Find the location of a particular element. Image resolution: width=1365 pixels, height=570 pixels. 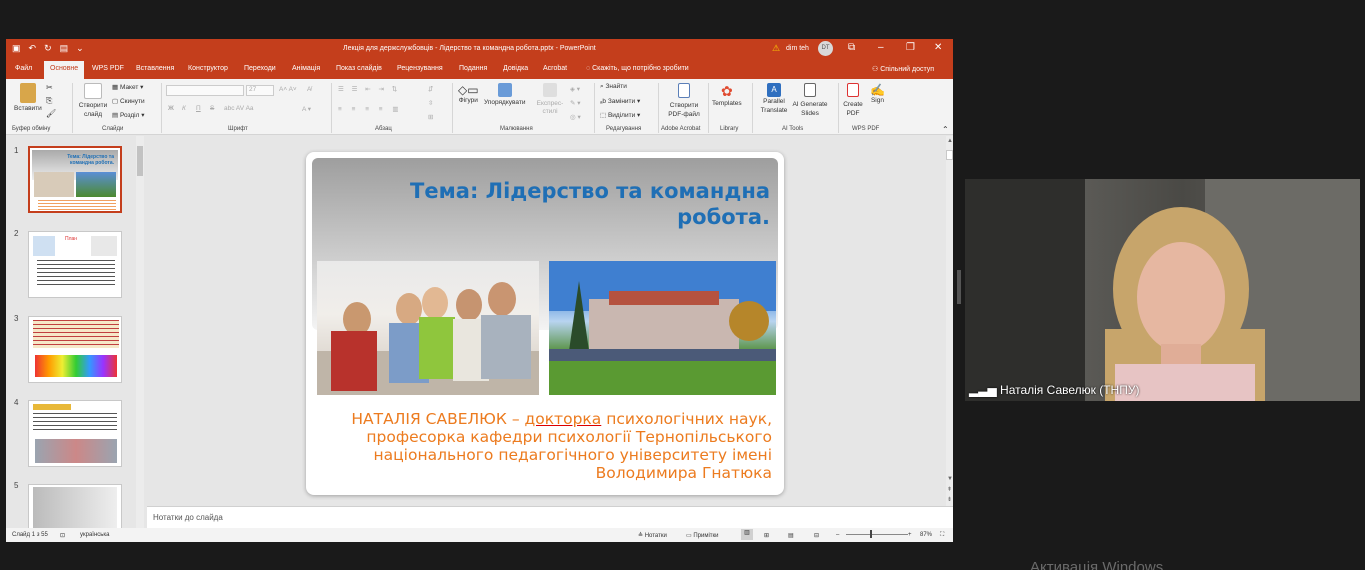

ribbon-display-icon: ⧉ is located at coordinates (851, 47).